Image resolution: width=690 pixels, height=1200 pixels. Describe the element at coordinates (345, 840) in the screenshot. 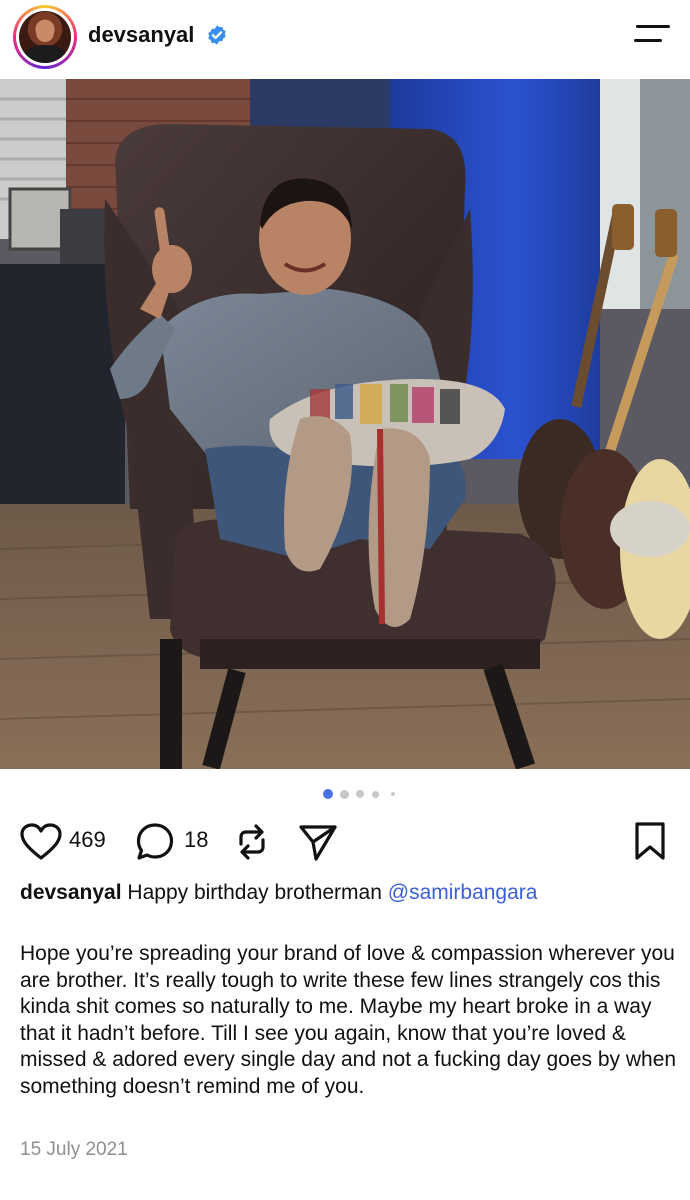

I see `action-bar: 469 18` at that location.